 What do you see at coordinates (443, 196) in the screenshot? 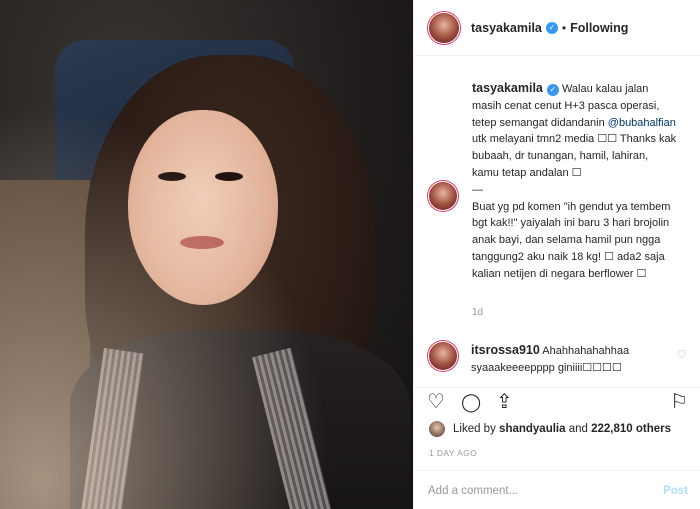
I see `caption-avatar` at bounding box center [443, 196].